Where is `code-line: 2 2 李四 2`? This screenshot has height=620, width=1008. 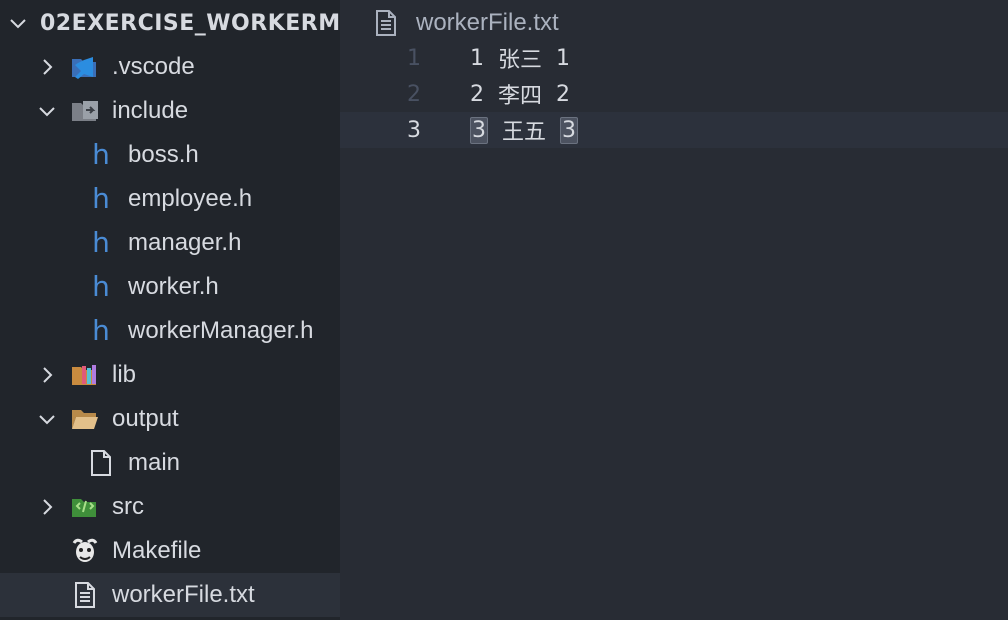
code-line: 2 2 李四 2 is located at coordinates (674, 94).